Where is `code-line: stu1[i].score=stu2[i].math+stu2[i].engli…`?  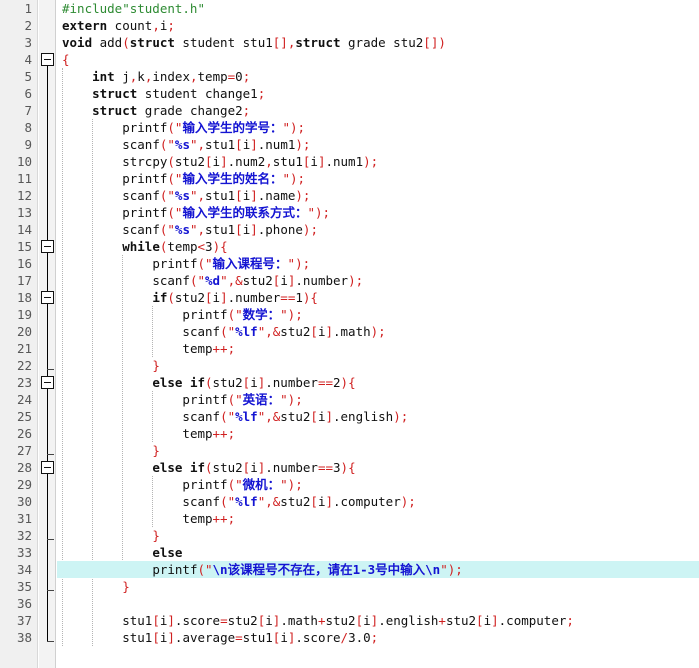 code-line: stu1[i].score=stu2[i].math+stu2[i].engli… is located at coordinates (378, 620).